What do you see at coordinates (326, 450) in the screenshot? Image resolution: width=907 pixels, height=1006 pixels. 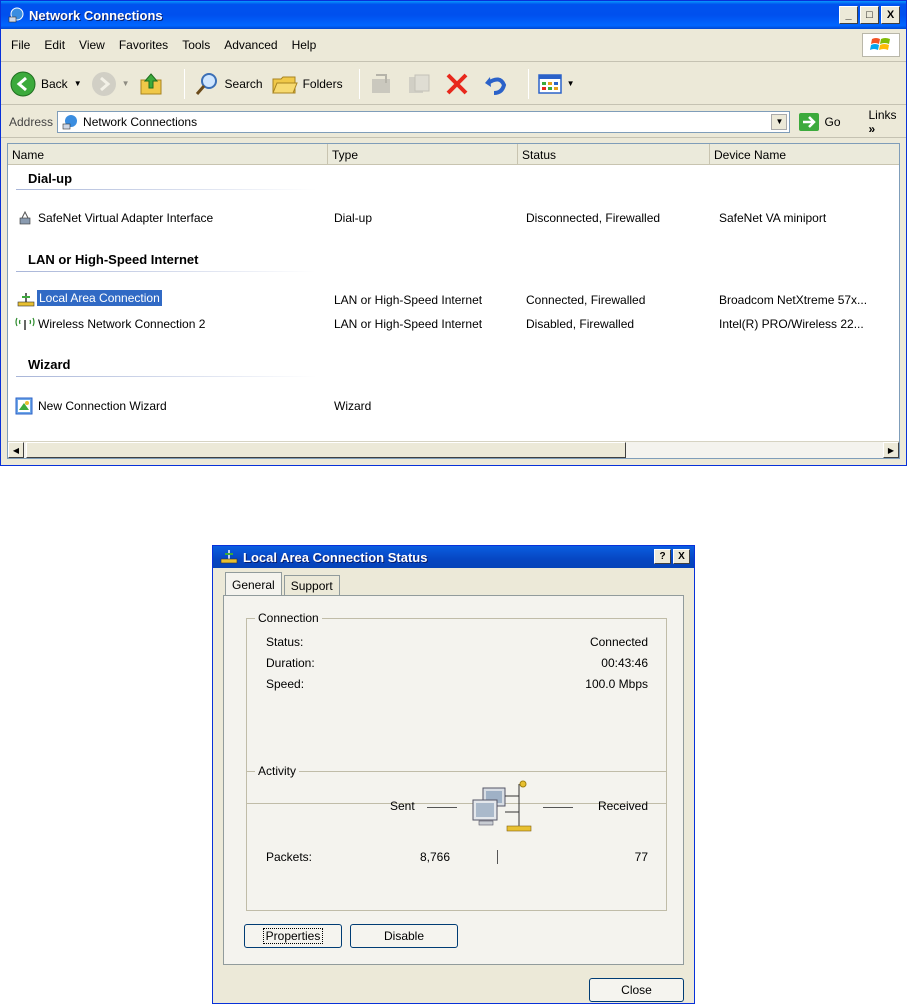 I see `scrollbar-thumb` at bounding box center [326, 450].